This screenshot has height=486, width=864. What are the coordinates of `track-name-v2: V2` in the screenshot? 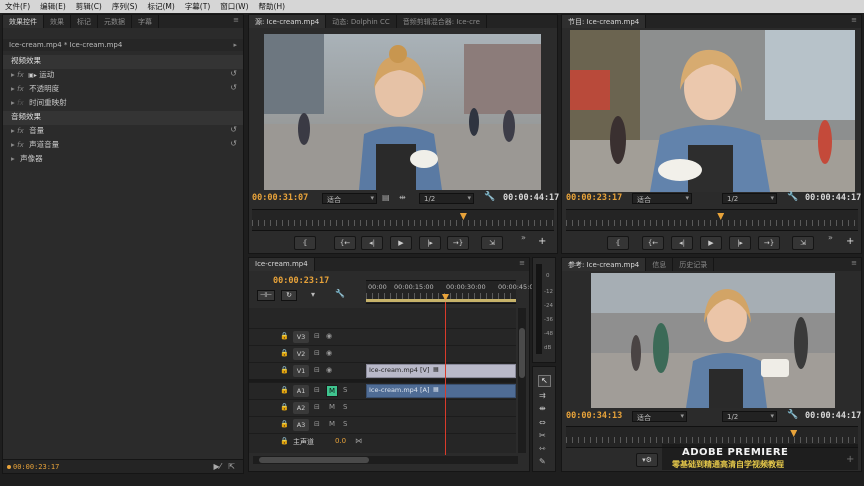 It's located at (301, 354).